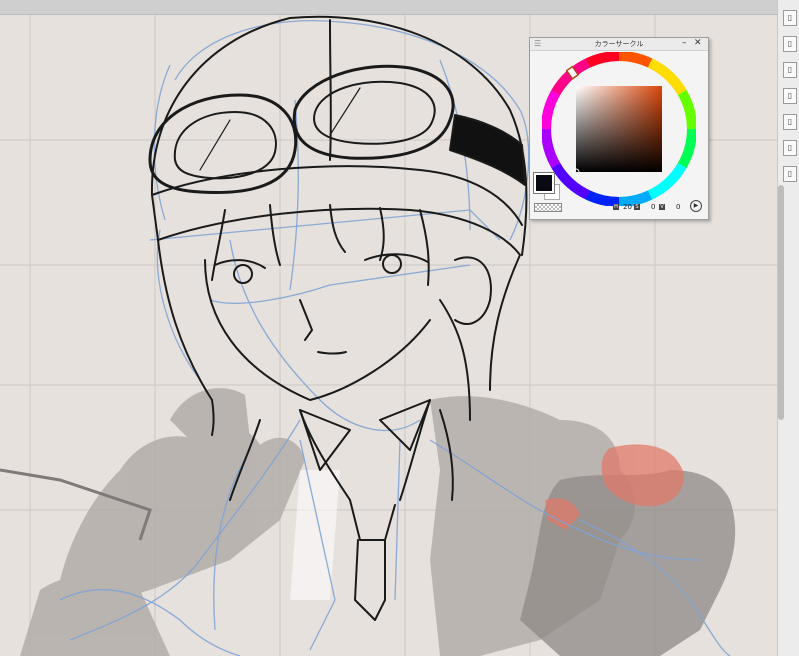 This screenshot has width=799, height=656. What do you see at coordinates (788, 328) in the screenshot?
I see `right-panel-bar: ▯ ▯ ▯ ▯ ▯ ▯ ▯` at bounding box center [788, 328].